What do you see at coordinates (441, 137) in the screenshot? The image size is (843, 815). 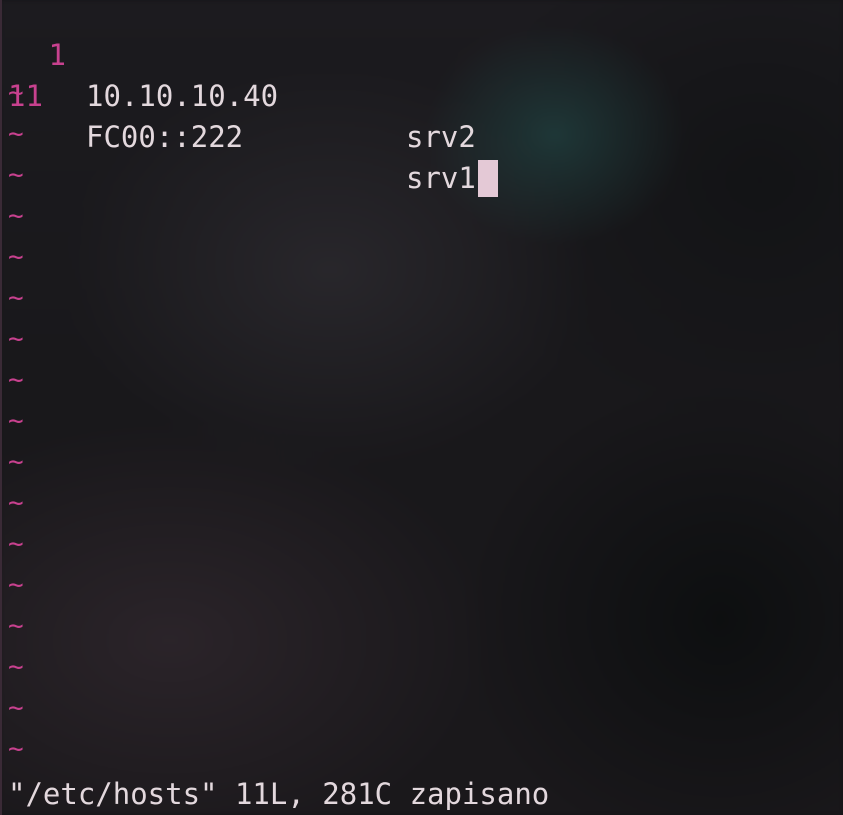 I see `hostname: srv2` at bounding box center [441, 137].